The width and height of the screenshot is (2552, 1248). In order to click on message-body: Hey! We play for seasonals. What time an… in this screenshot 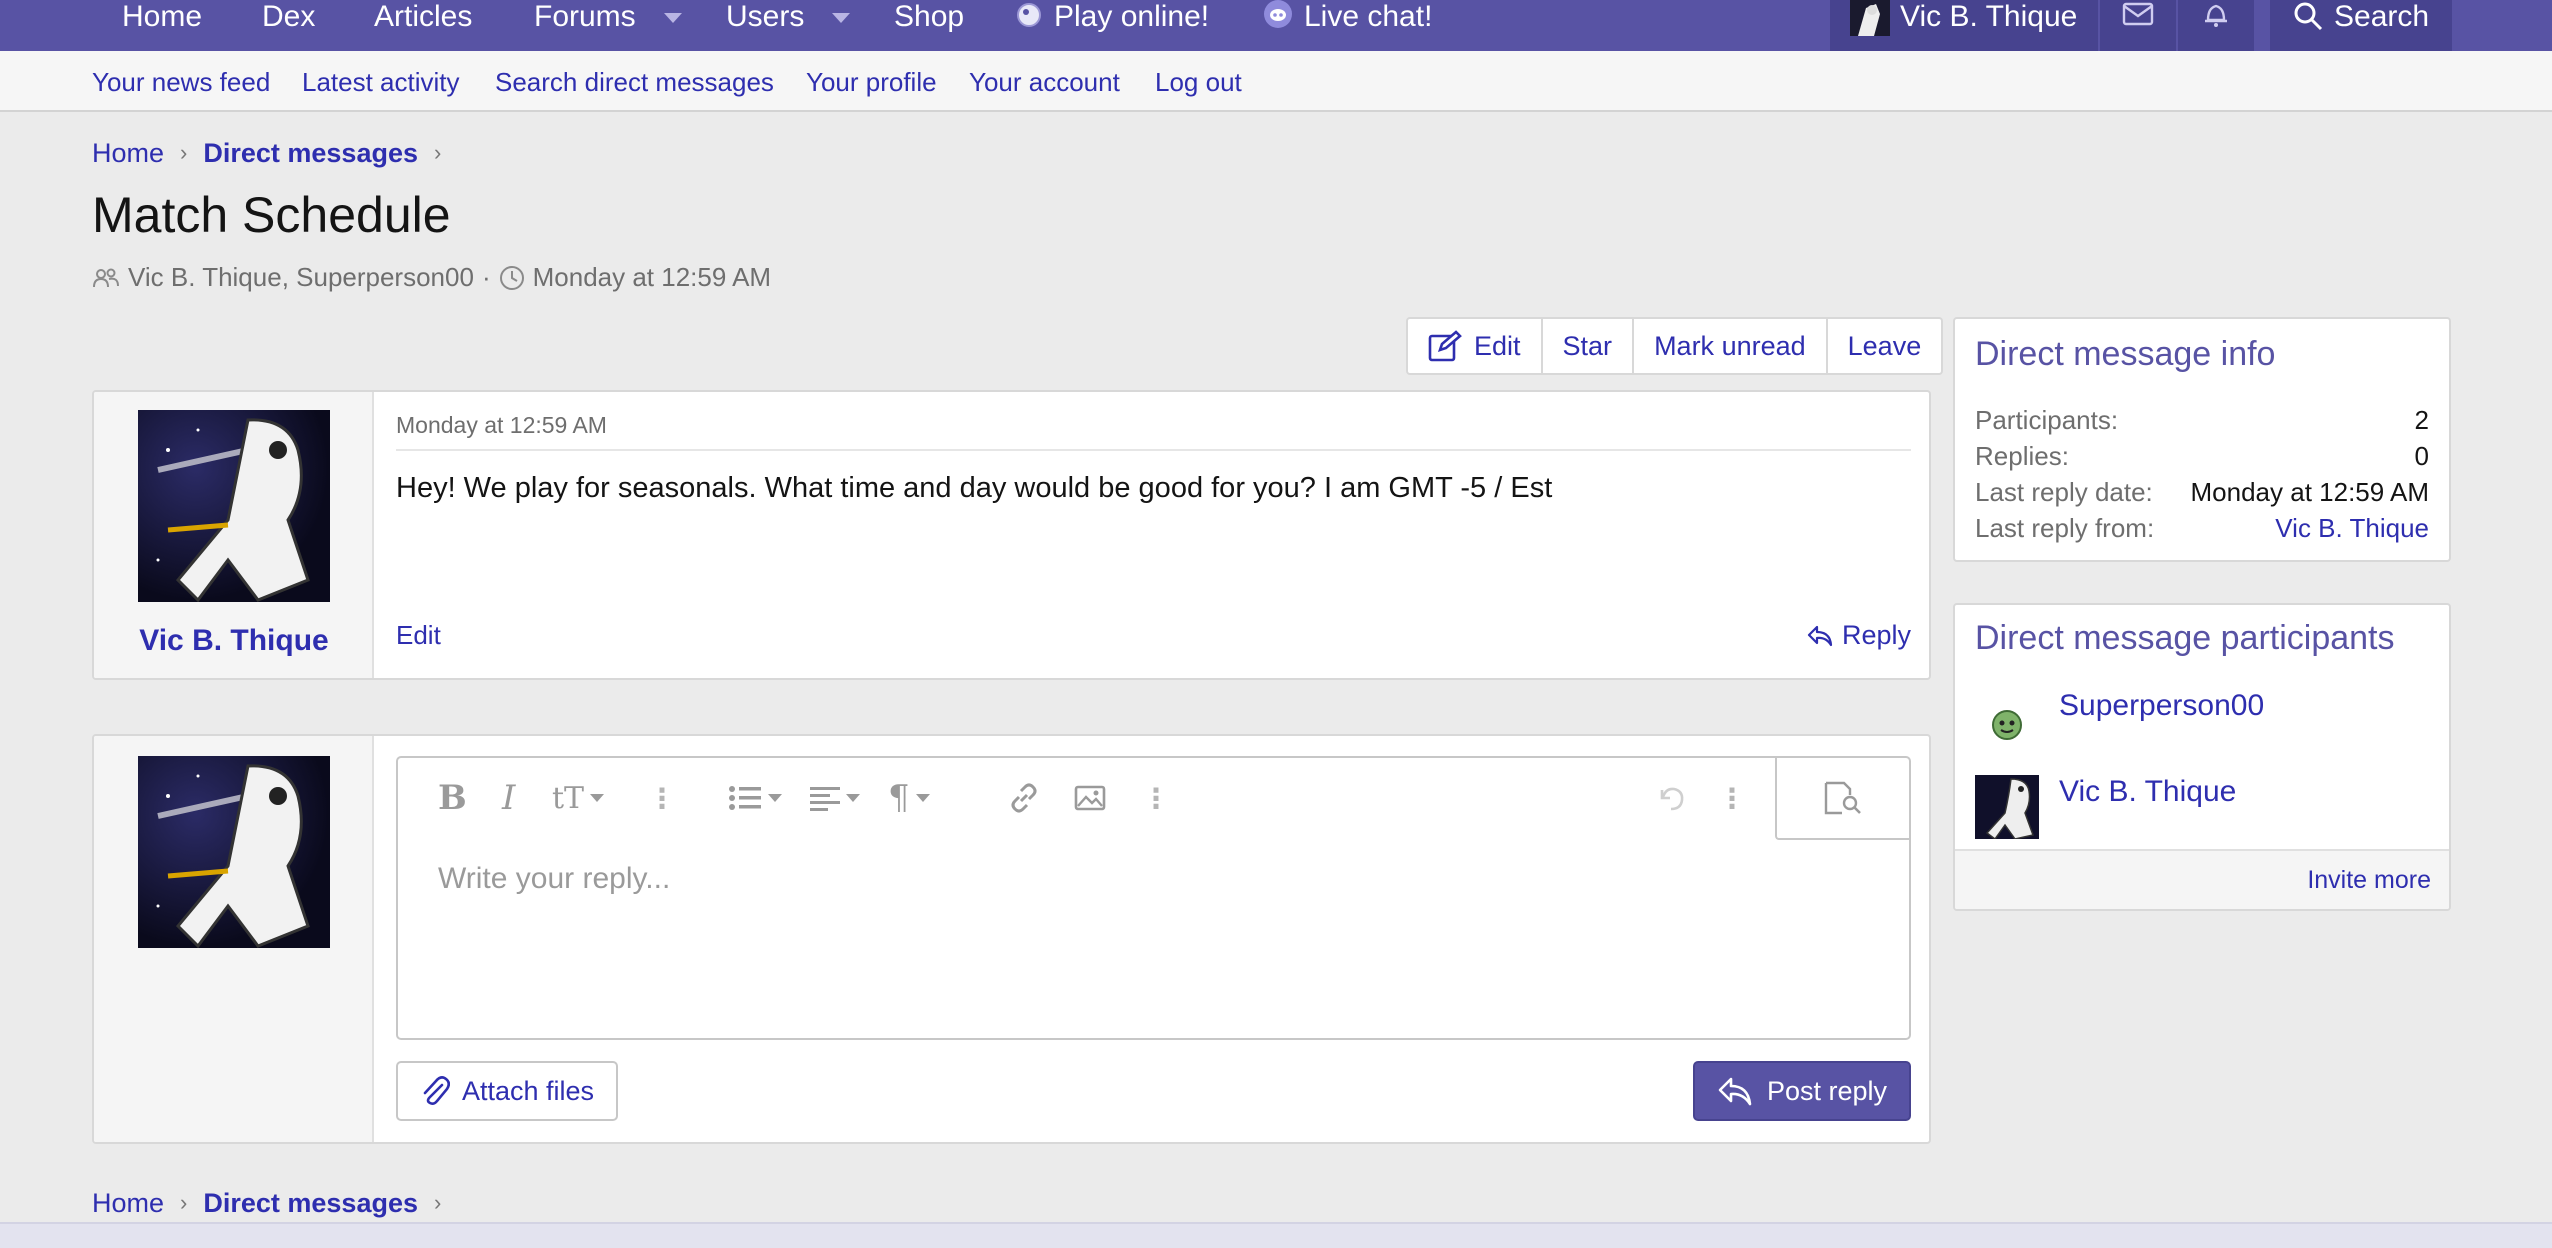, I will do `click(974, 488)`.